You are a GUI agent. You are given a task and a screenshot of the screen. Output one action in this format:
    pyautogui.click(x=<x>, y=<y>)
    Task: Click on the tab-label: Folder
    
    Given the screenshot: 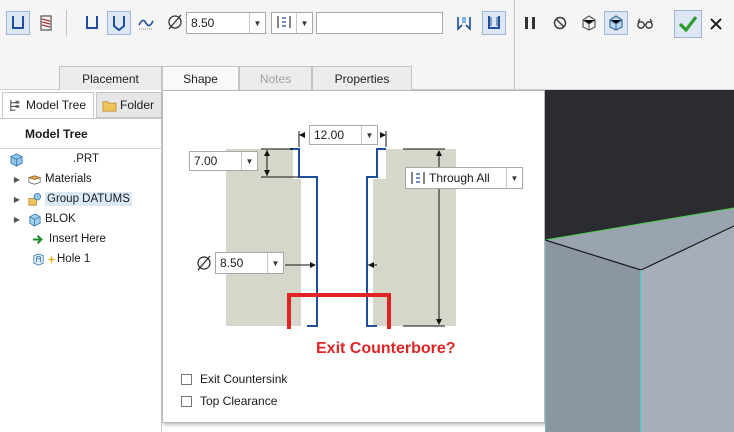 What is the action you would take?
    pyautogui.click(x=137, y=105)
    